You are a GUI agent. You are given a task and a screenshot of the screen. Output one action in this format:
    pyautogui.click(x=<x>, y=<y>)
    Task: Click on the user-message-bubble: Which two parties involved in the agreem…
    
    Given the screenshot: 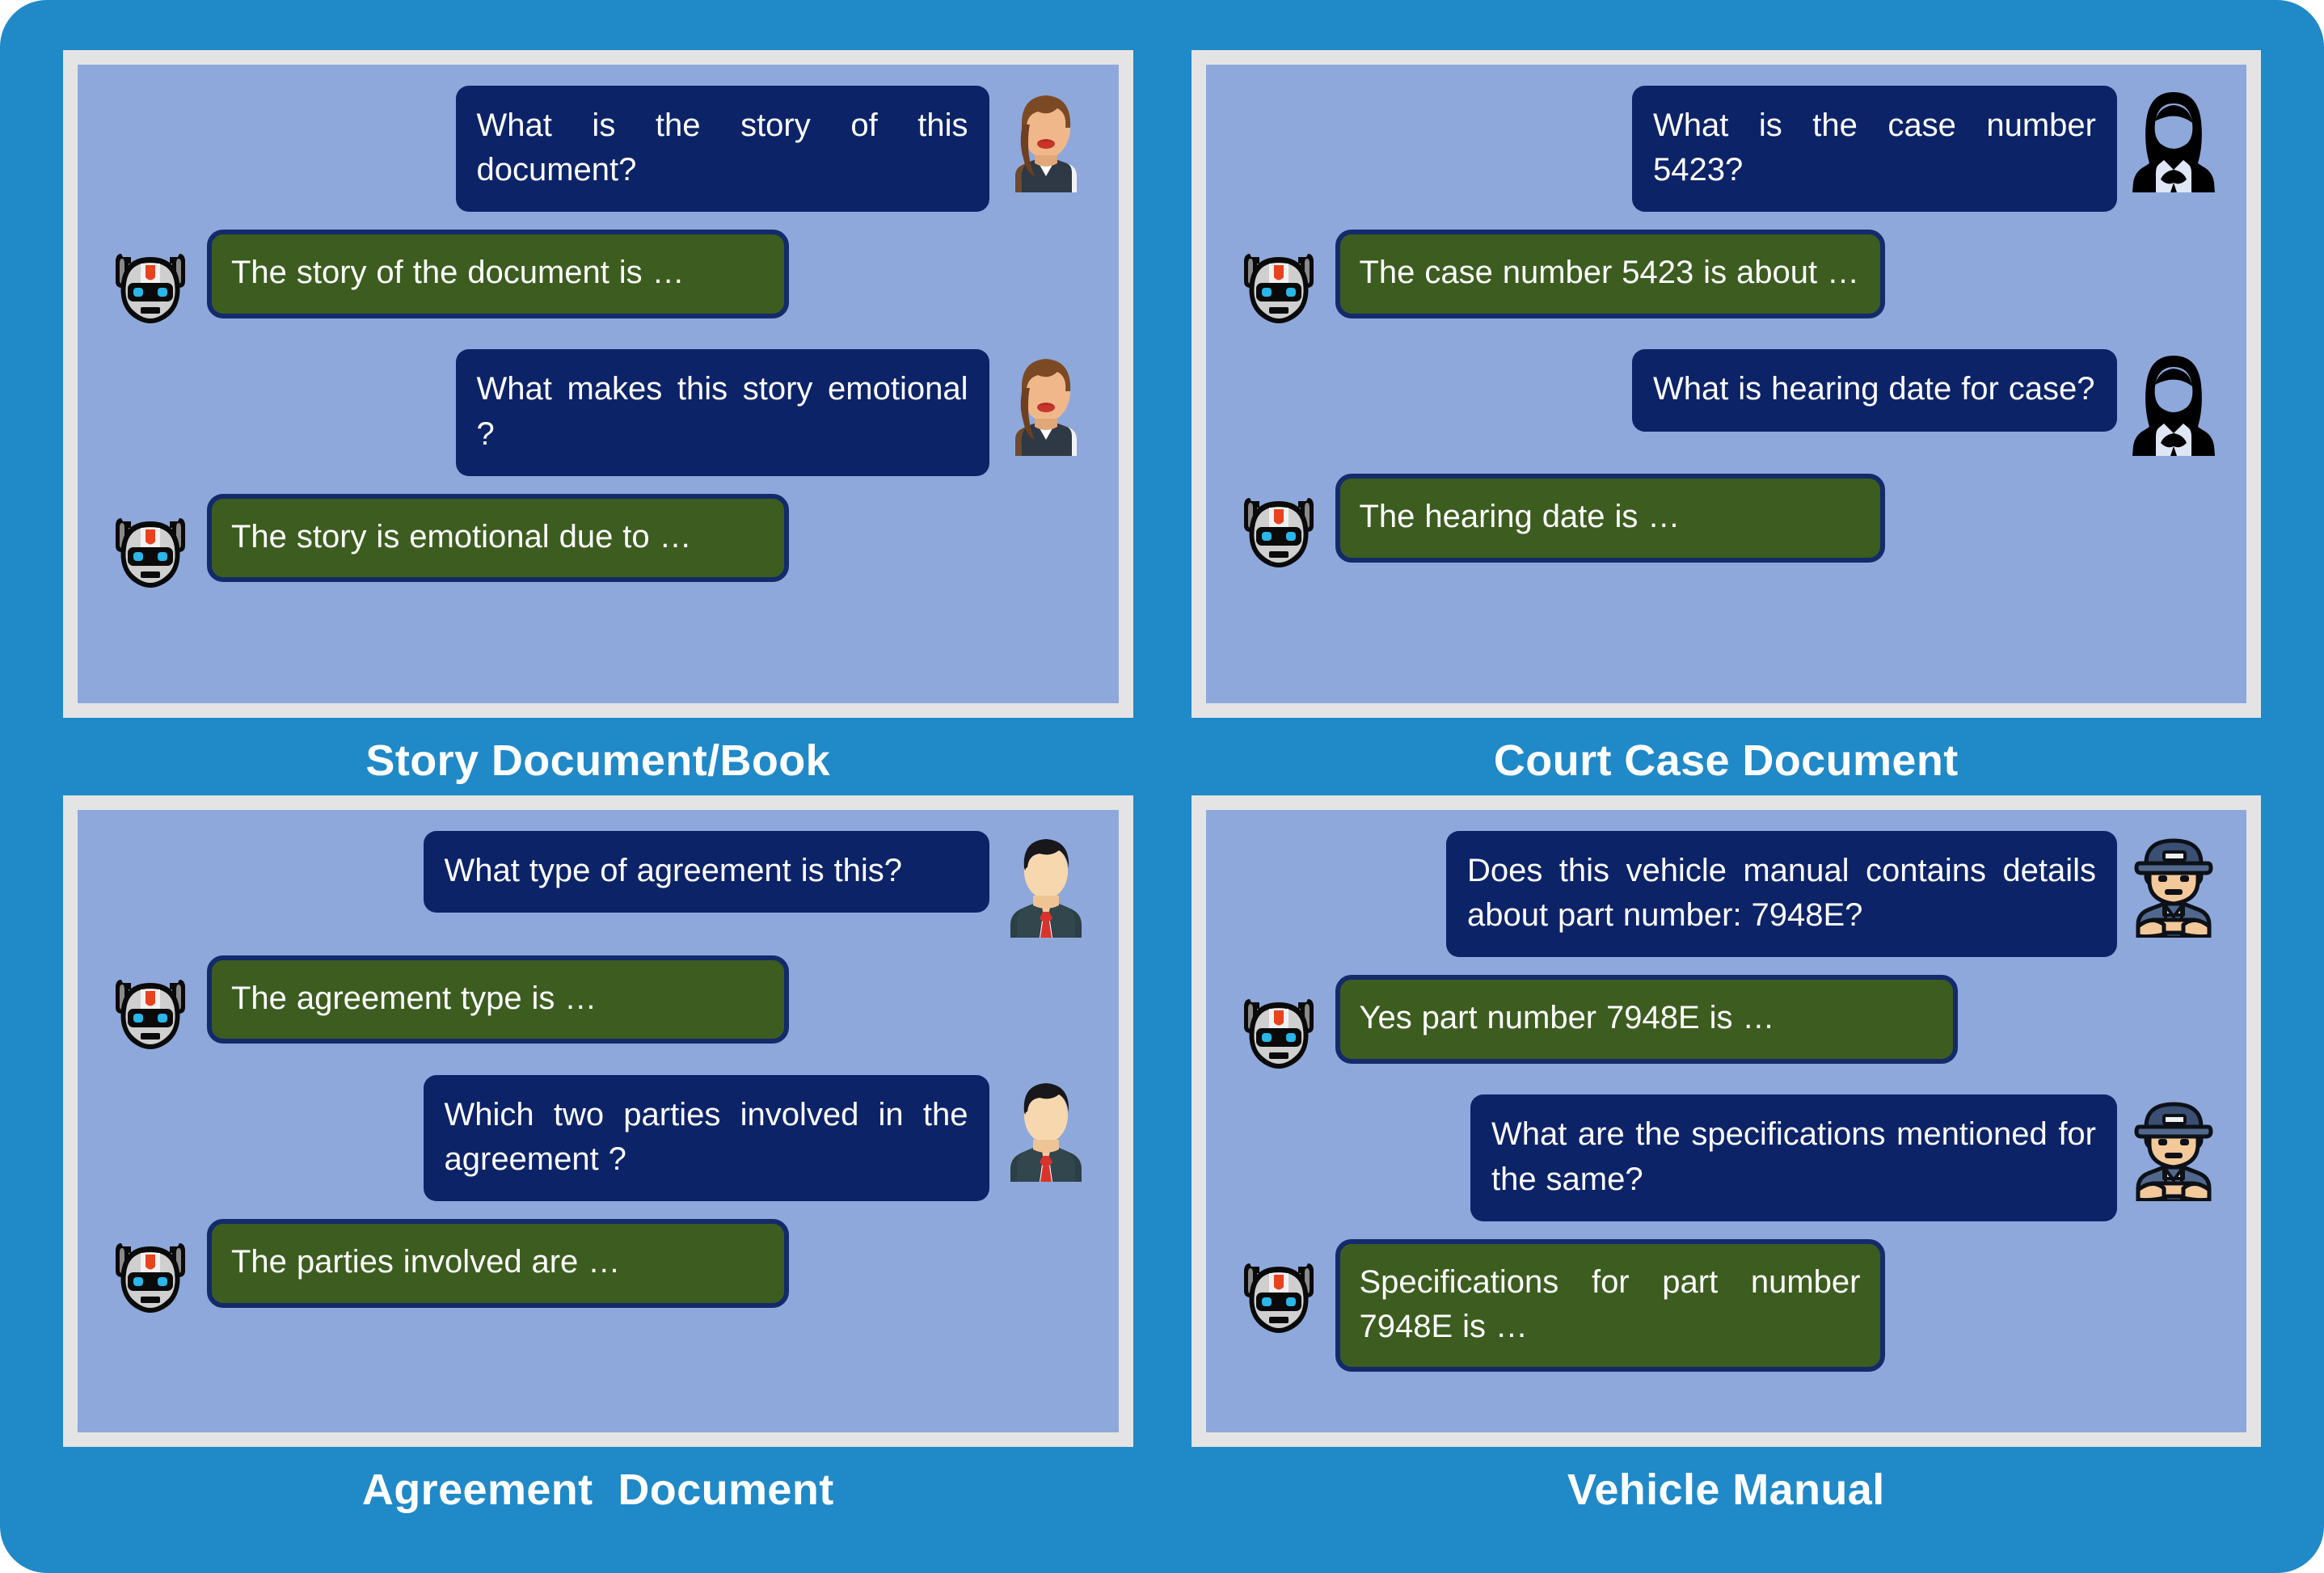 What is the action you would take?
    pyautogui.click(x=706, y=1138)
    